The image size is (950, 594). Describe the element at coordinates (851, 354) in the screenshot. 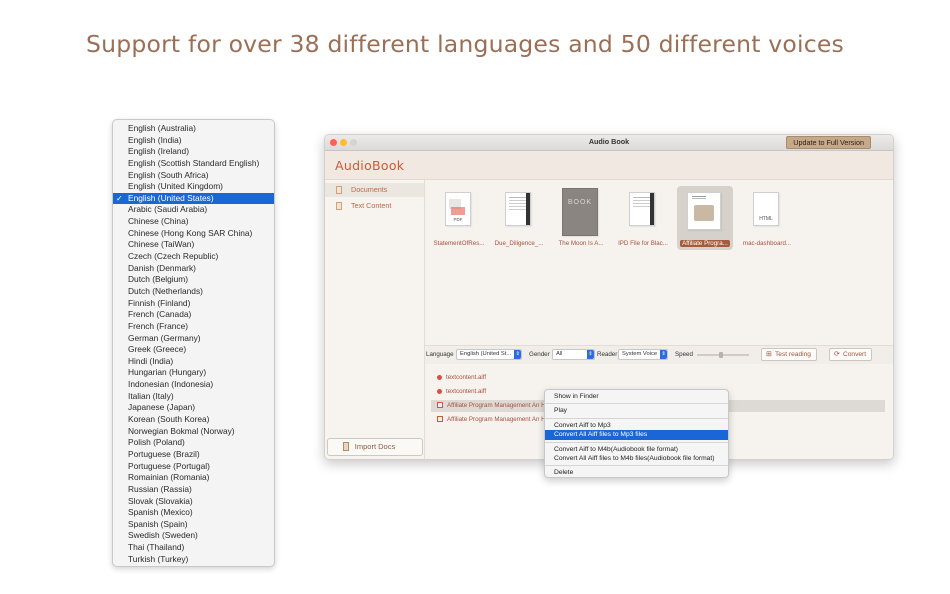

I see `convert-button: ⟳ Convert` at that location.